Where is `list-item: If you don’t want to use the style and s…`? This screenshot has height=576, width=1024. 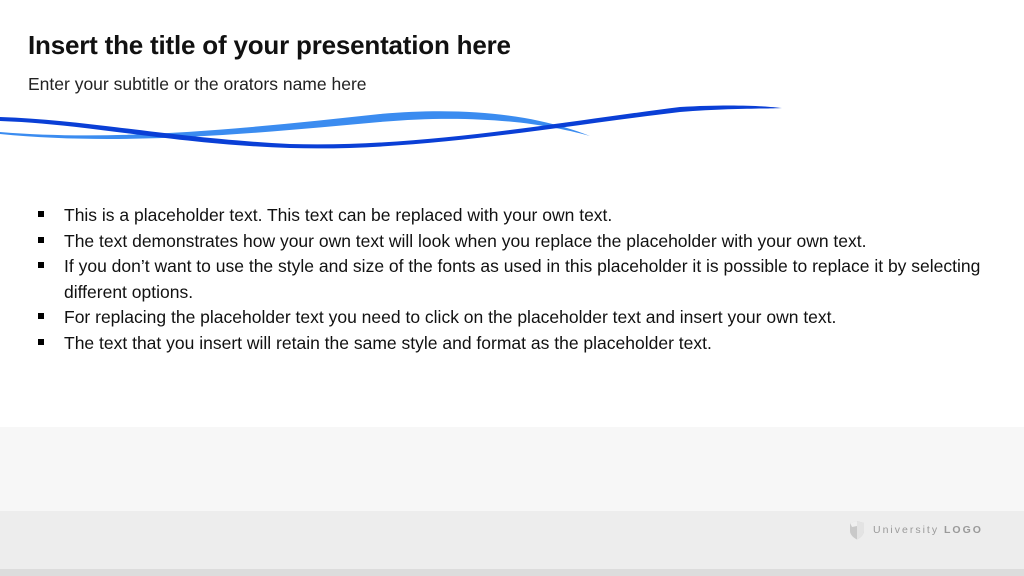
list-item: If you don’t want to use the style and s… is located at coordinates (516, 279).